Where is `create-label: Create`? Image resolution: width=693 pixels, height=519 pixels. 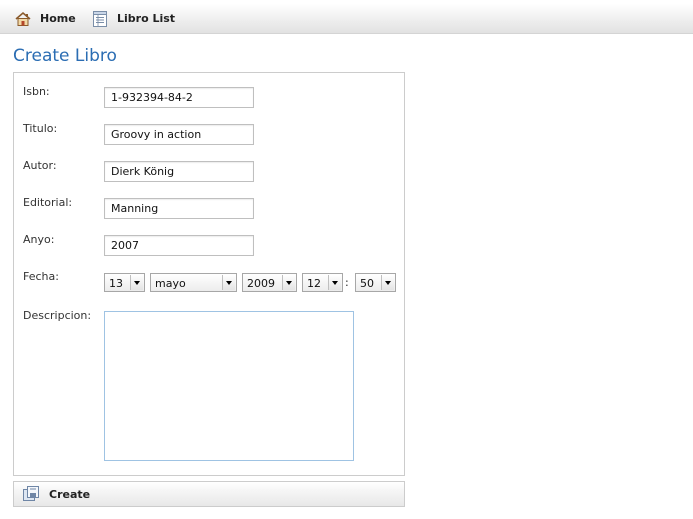 create-label: Create is located at coordinates (70, 494).